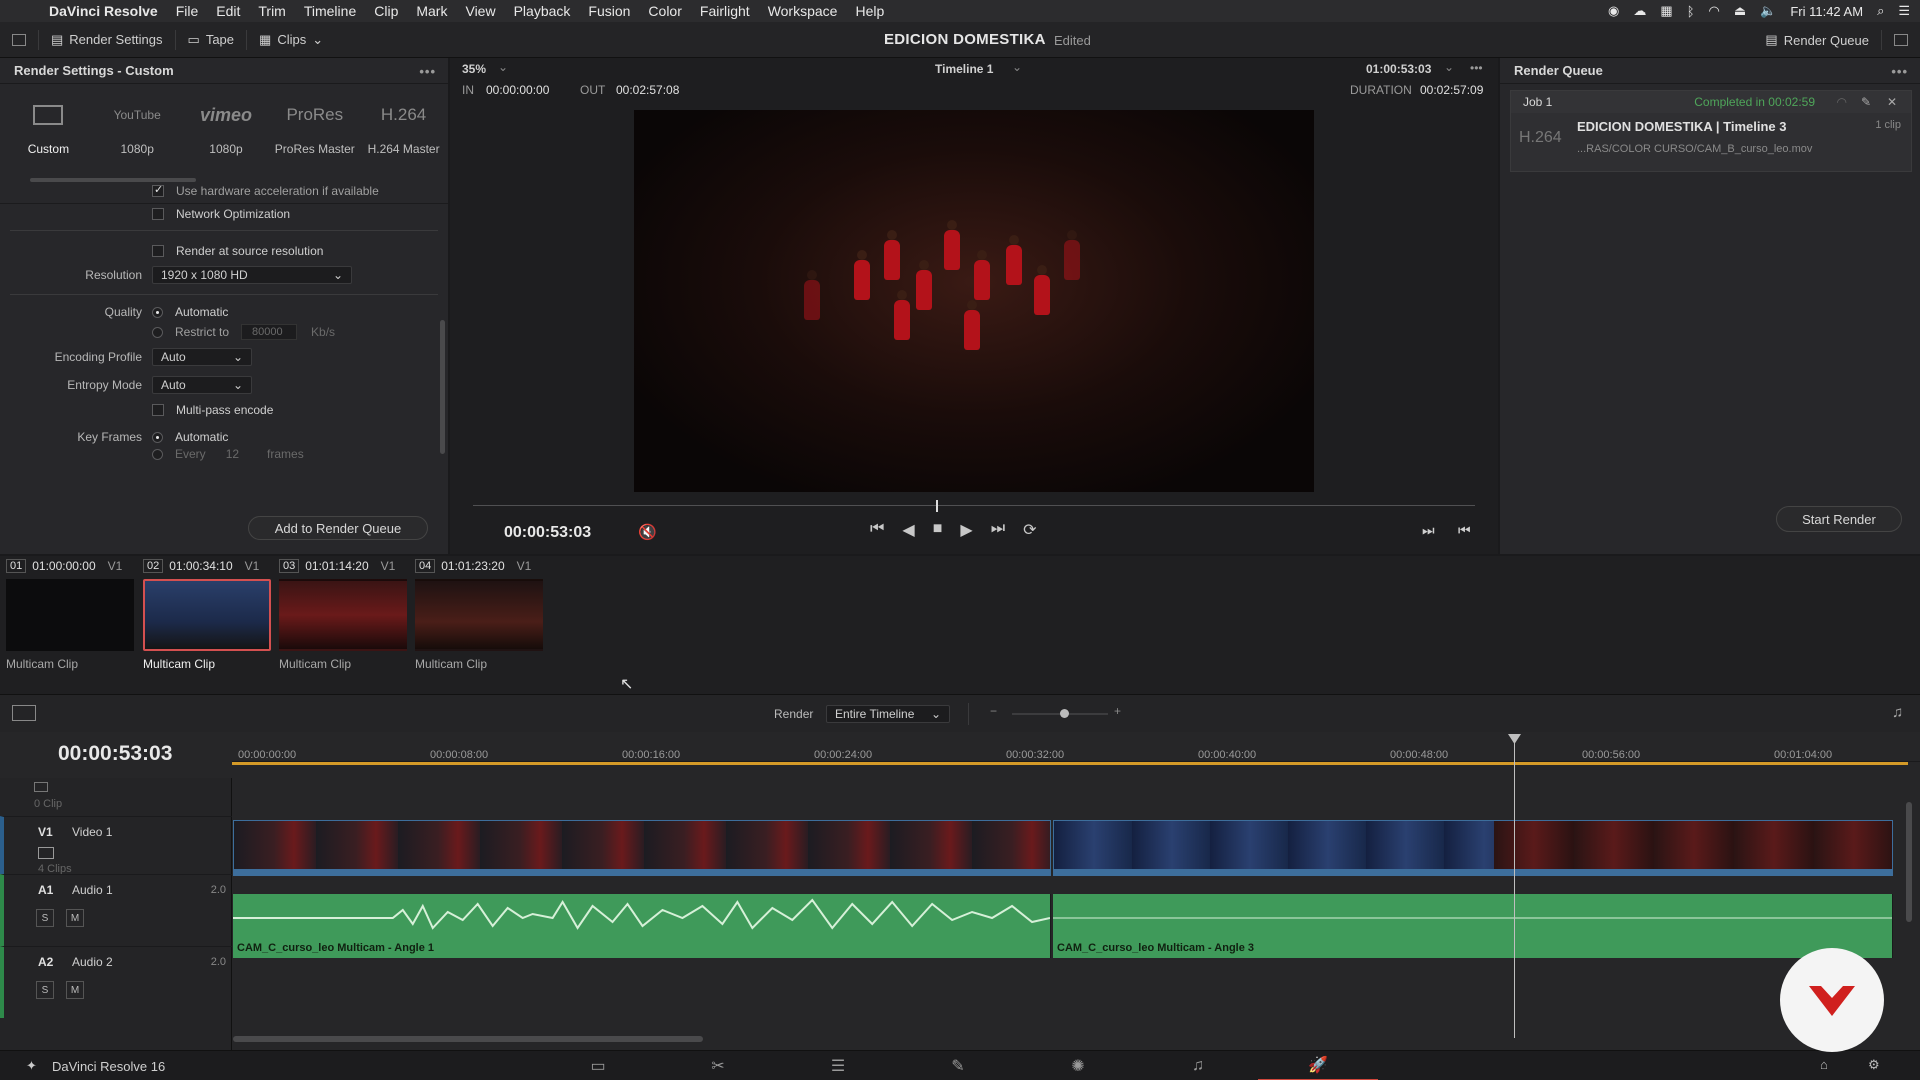 Image resolution: width=1920 pixels, height=1080 pixels. I want to click on go-to-end-icon: ⏭, so click(998, 530).